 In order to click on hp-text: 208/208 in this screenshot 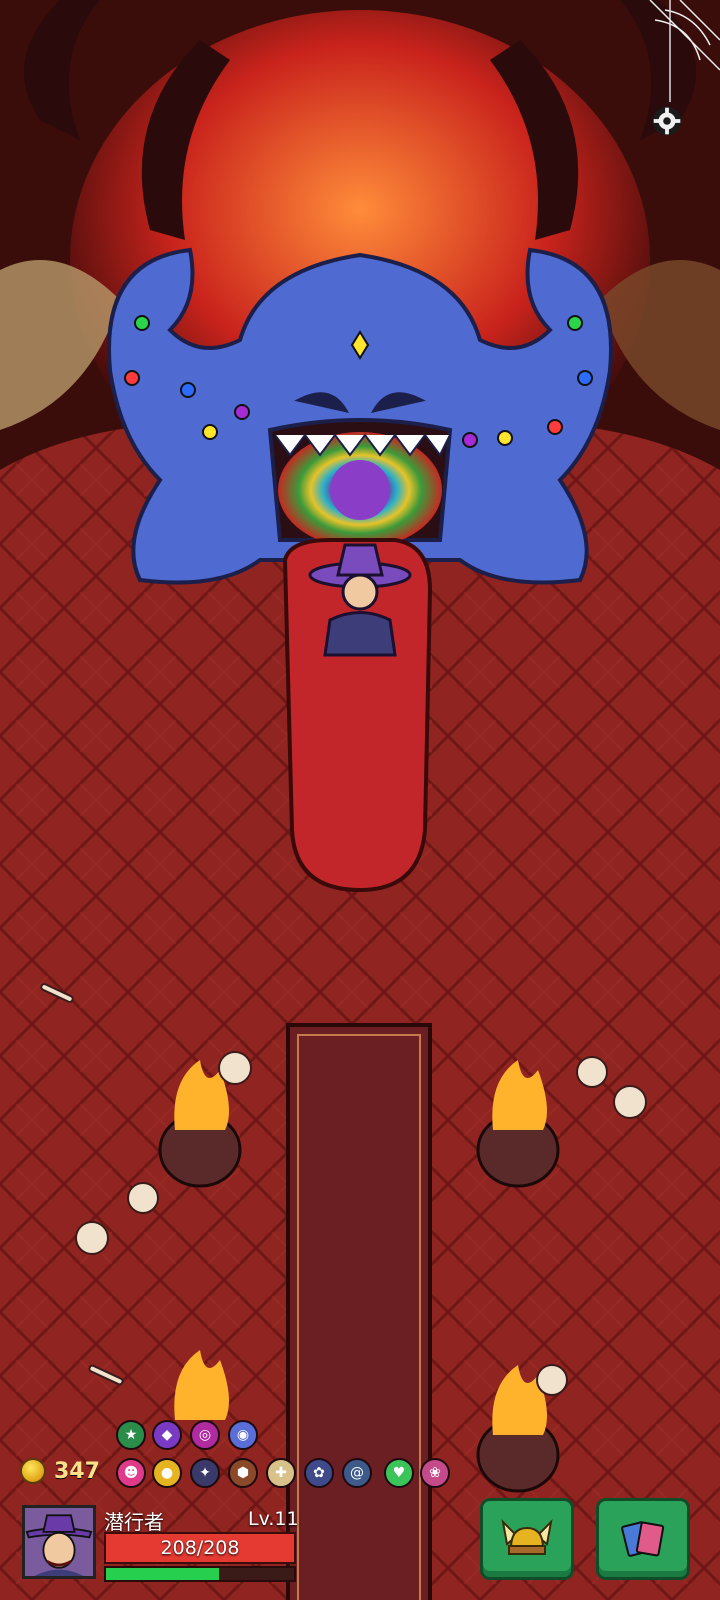, I will do `click(200, 1548)`.